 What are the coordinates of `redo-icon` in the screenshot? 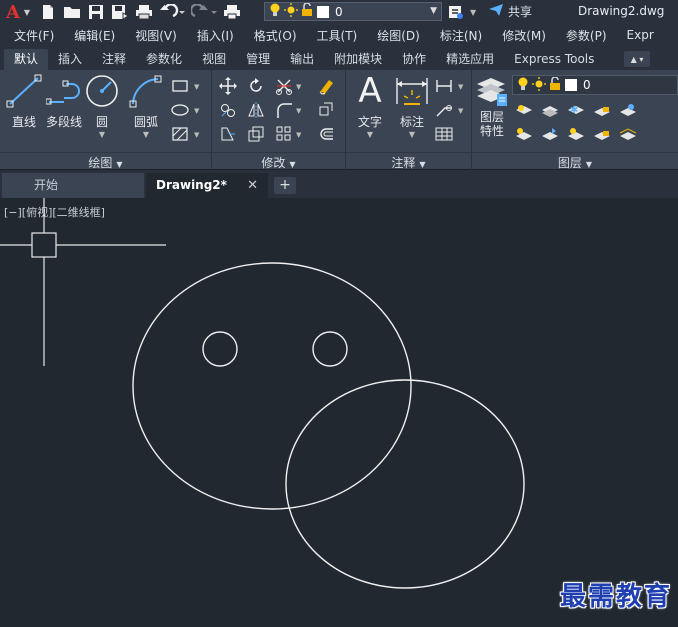 It's located at (204, 12).